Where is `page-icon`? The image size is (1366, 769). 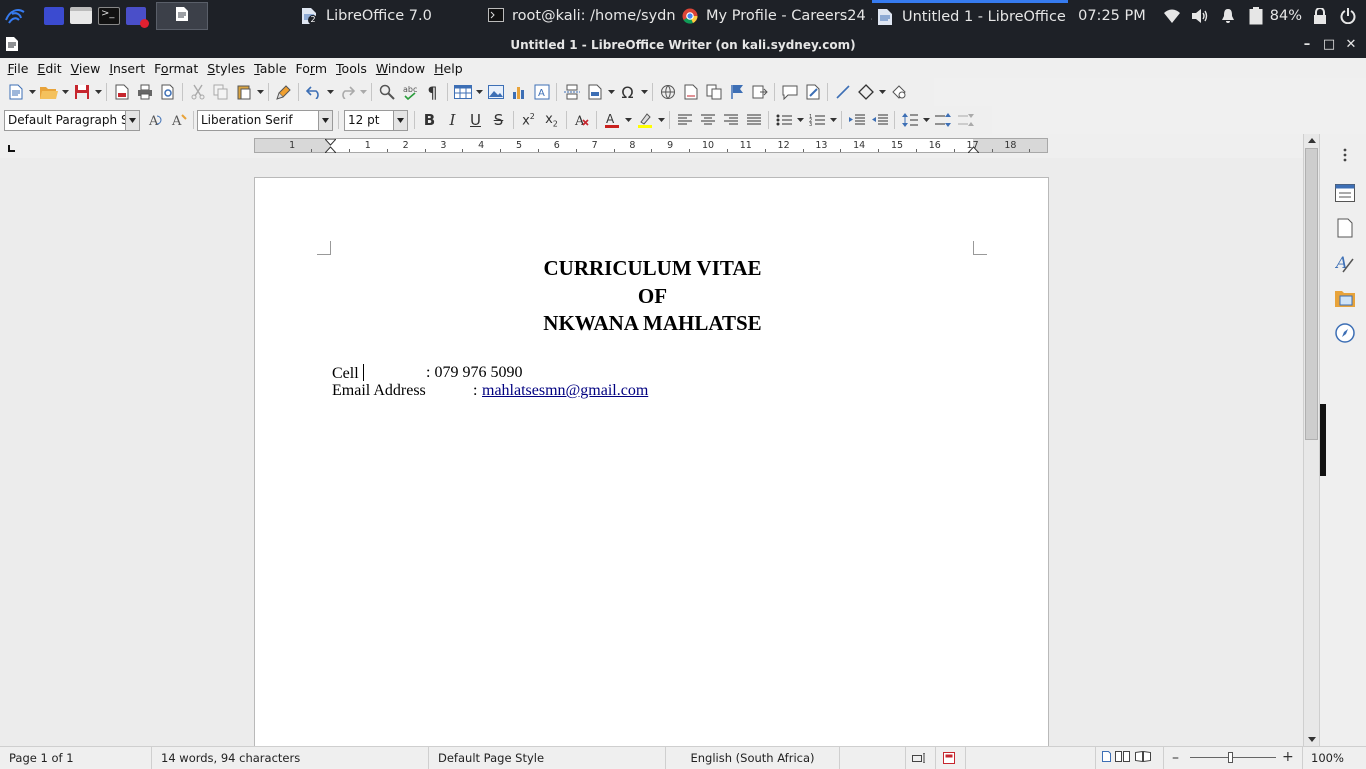 page-icon is located at coordinates (1345, 228).